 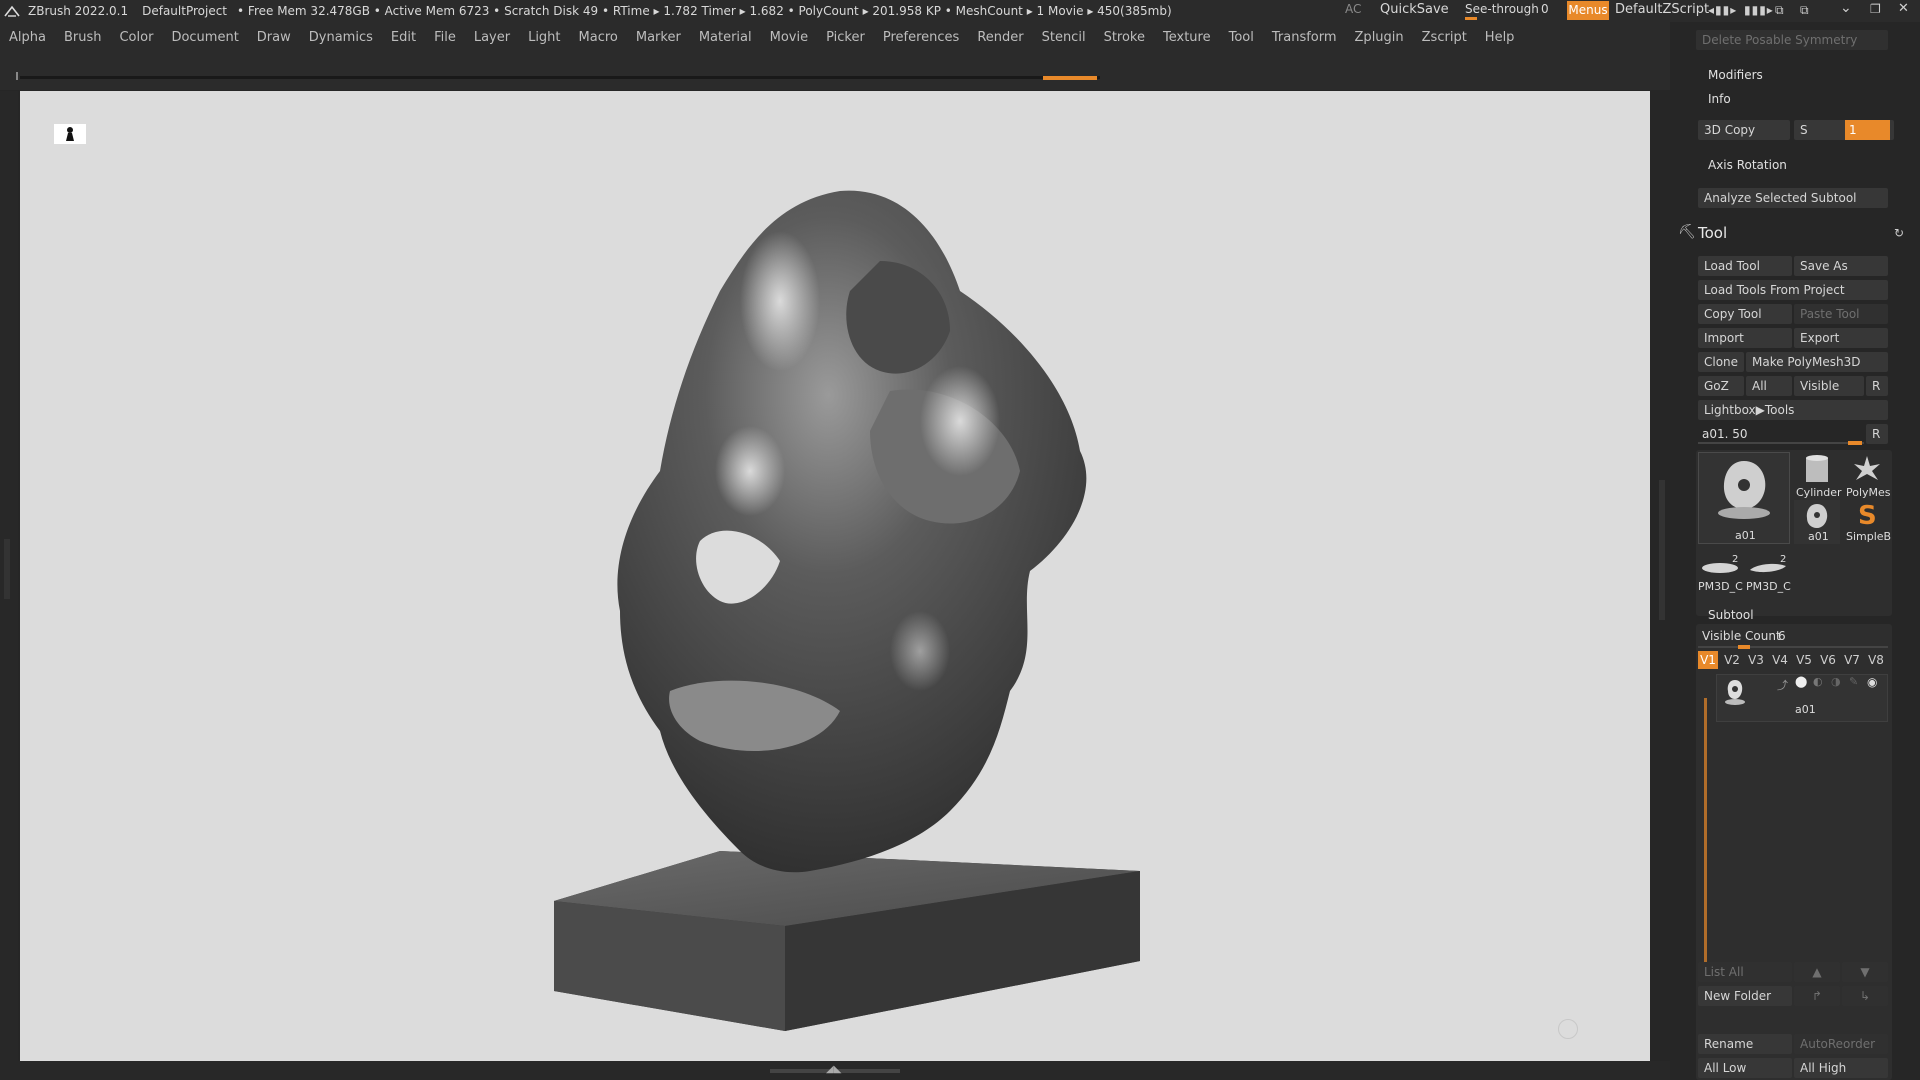 What do you see at coordinates (1903, 8) in the screenshot?
I see `close-icon: ✕` at bounding box center [1903, 8].